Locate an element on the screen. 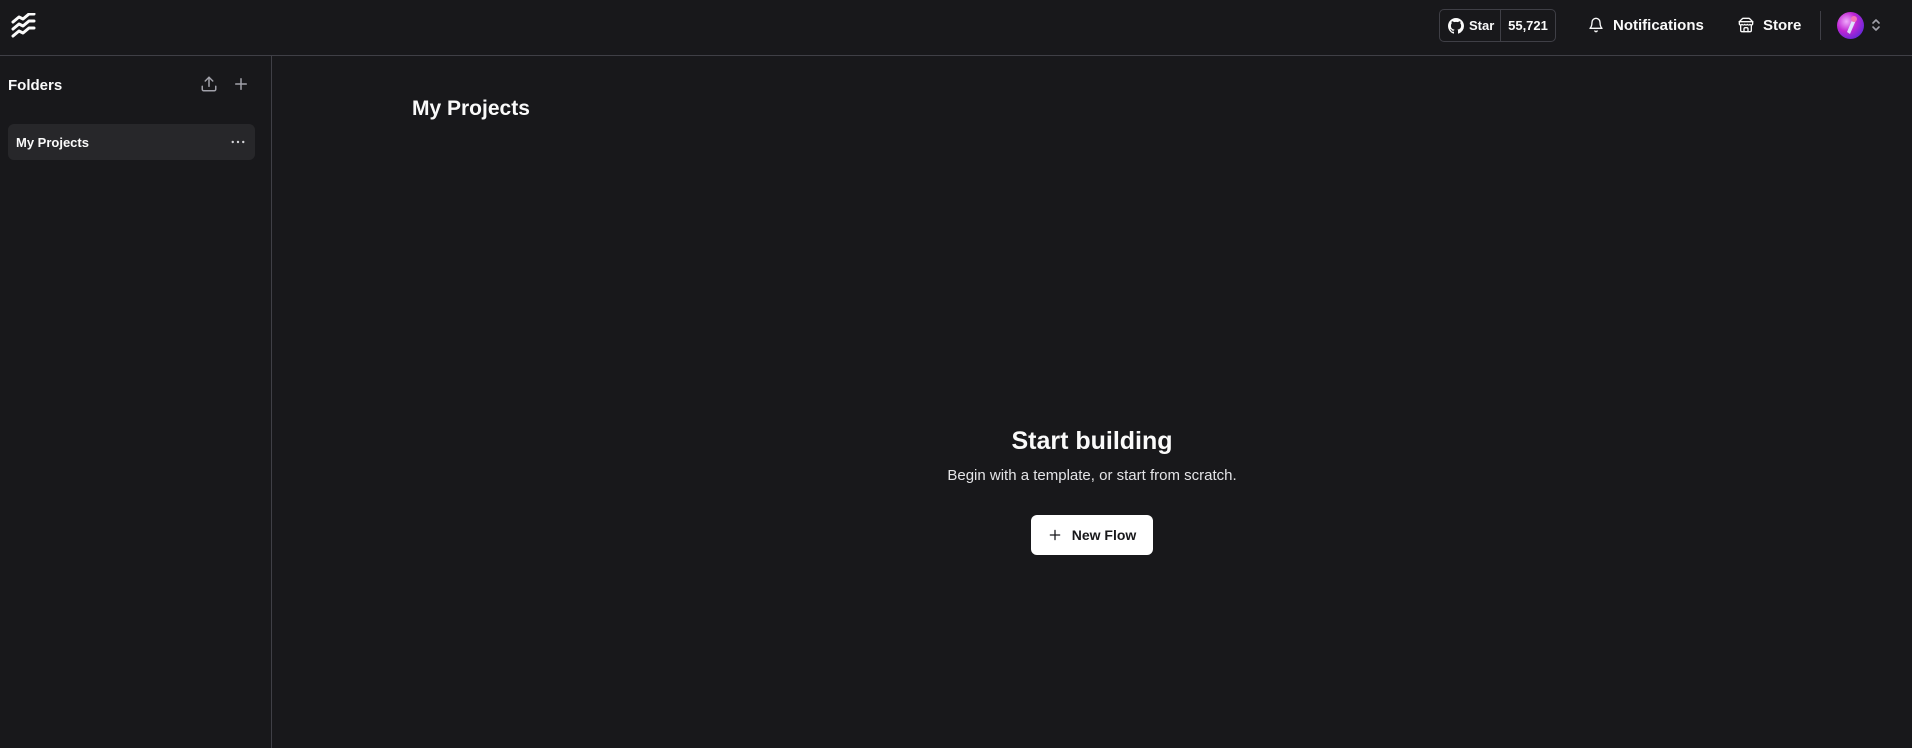  more-horizontal-icon is located at coordinates (238, 142).